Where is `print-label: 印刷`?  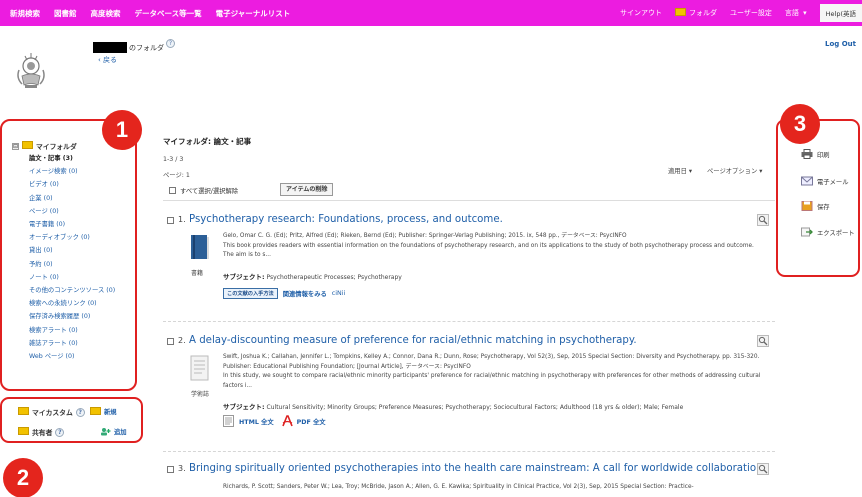 print-label: 印刷 is located at coordinates (823, 155).